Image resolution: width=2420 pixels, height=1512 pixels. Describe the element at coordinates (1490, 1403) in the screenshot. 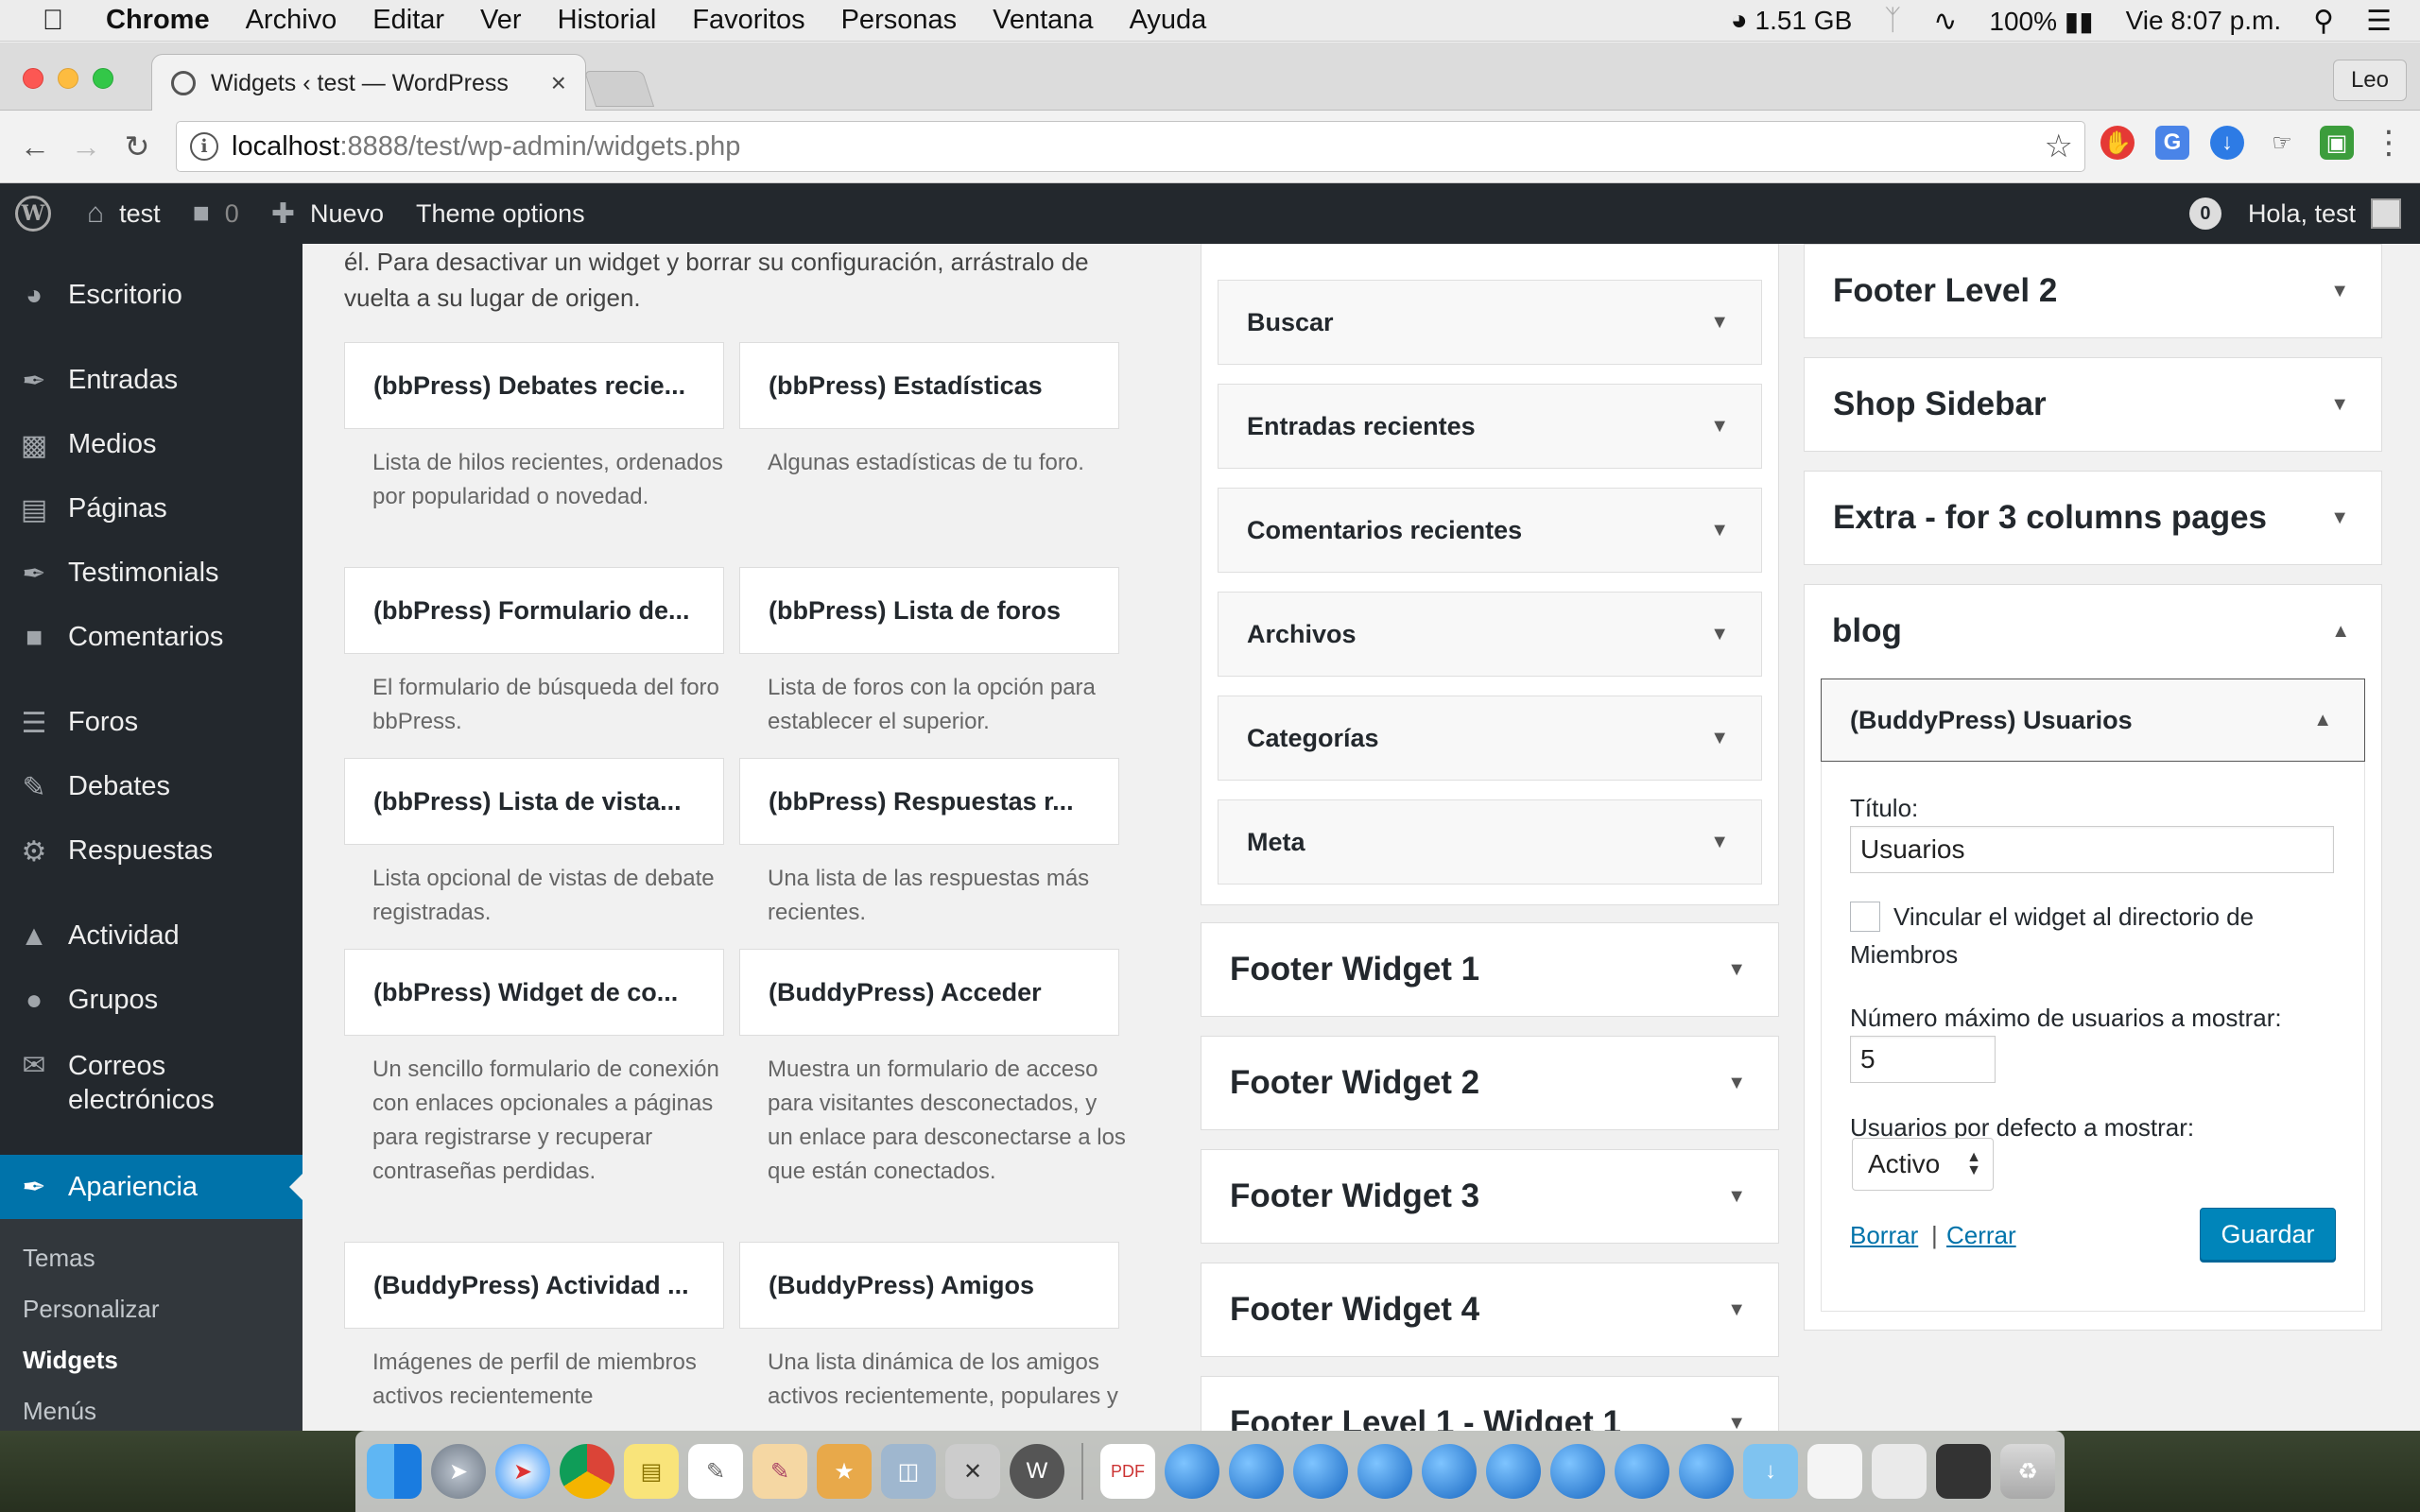

I see `sidebar-footer-level-1-widget-1: Footer Level 1 - Widget 1 ▼` at that location.